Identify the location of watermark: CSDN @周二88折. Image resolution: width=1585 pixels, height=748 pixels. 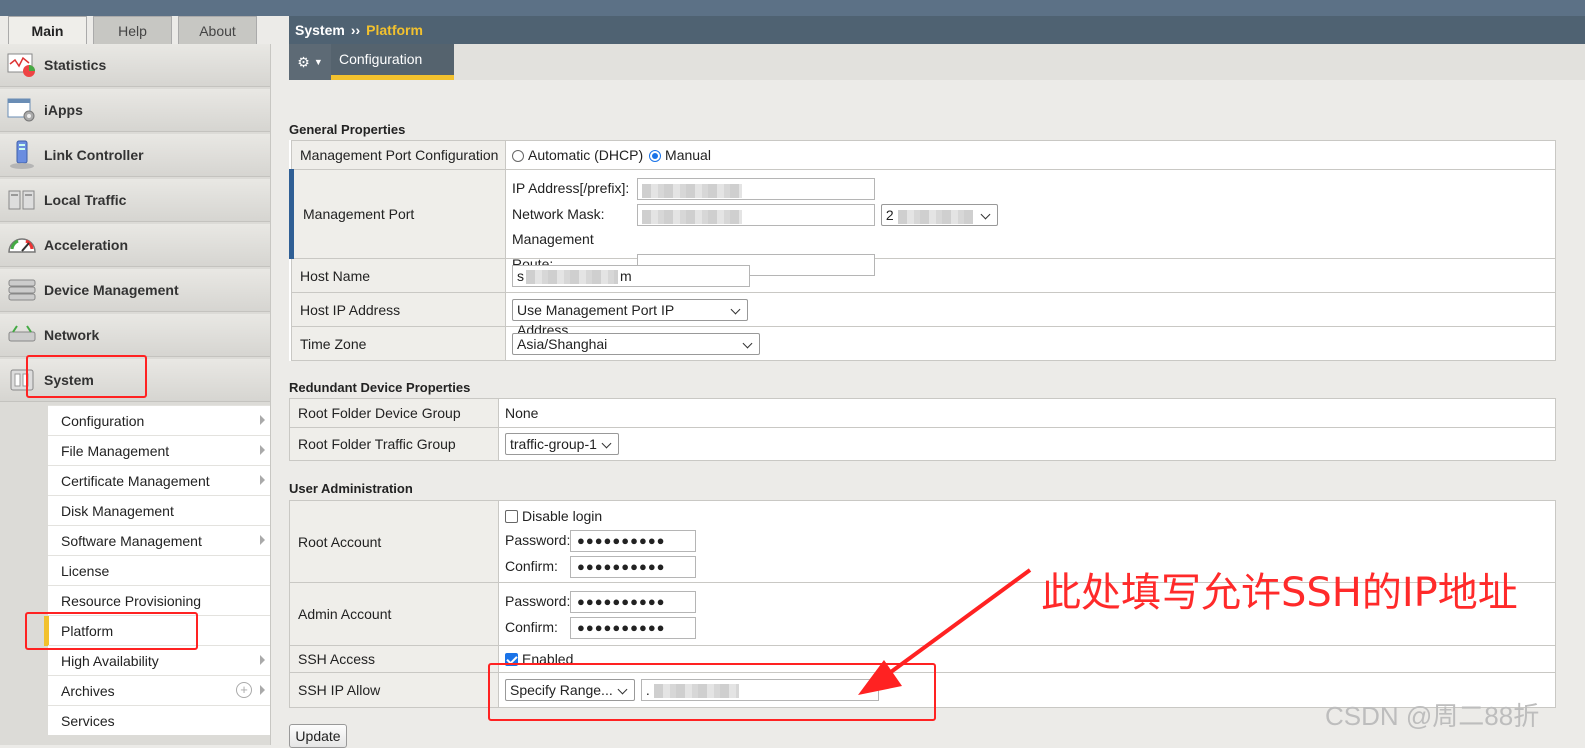
(1432, 716).